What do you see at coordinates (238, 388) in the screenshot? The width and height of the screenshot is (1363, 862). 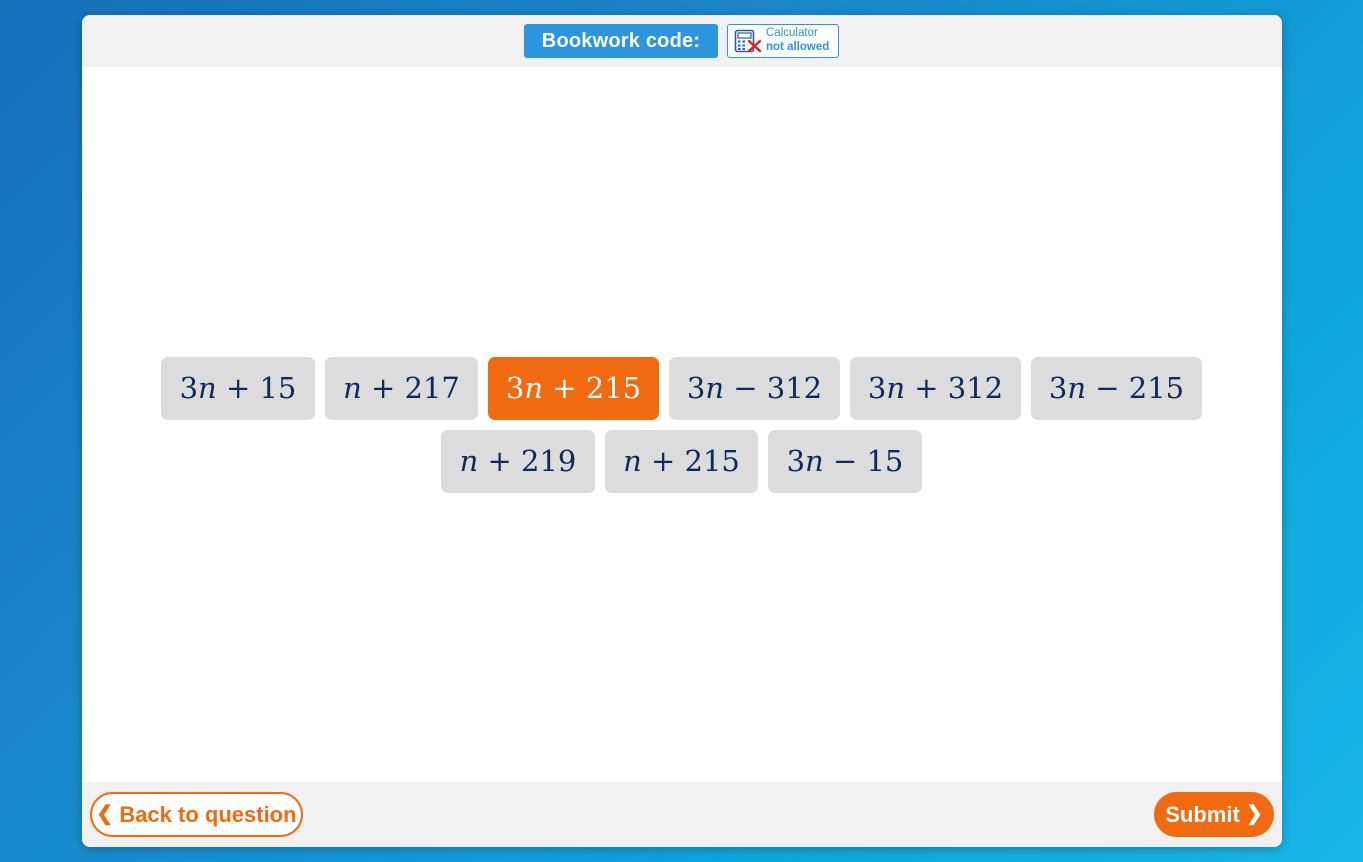 I see `answer-option: 3n + 15` at bounding box center [238, 388].